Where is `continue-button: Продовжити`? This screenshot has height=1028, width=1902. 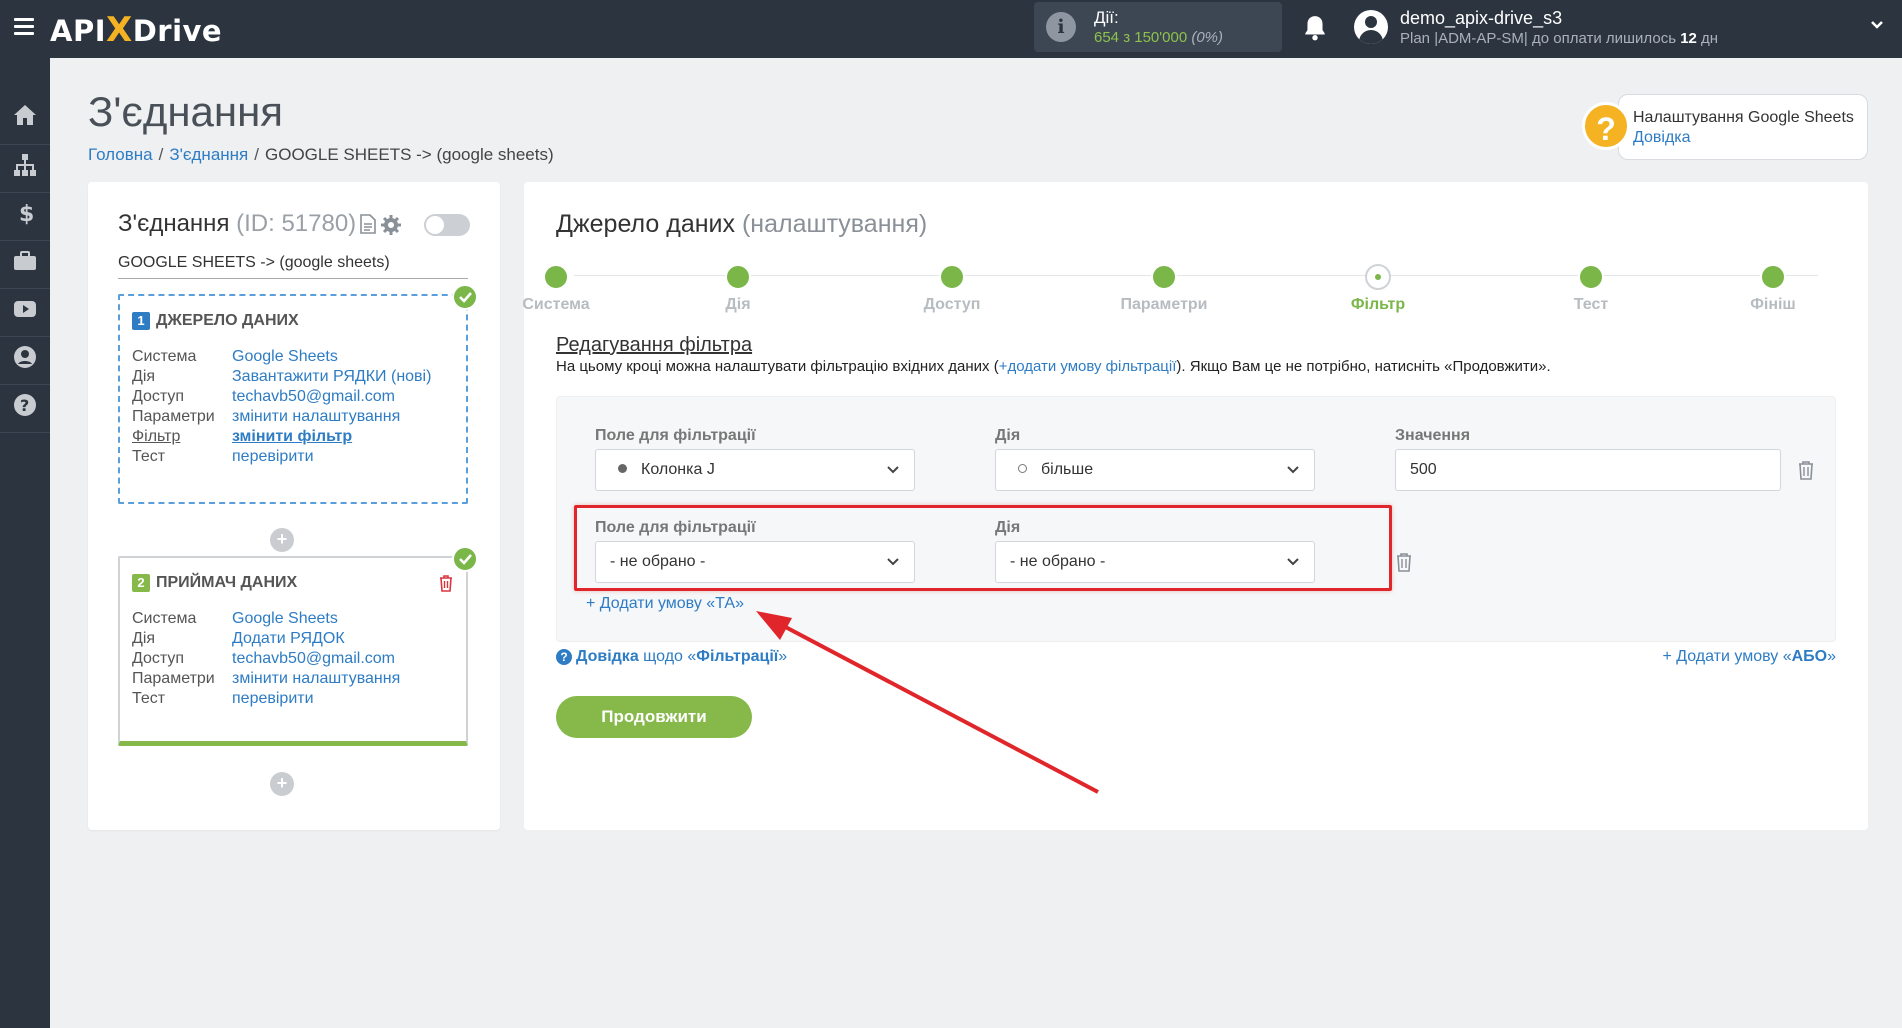
continue-button: Продовжити is located at coordinates (654, 717).